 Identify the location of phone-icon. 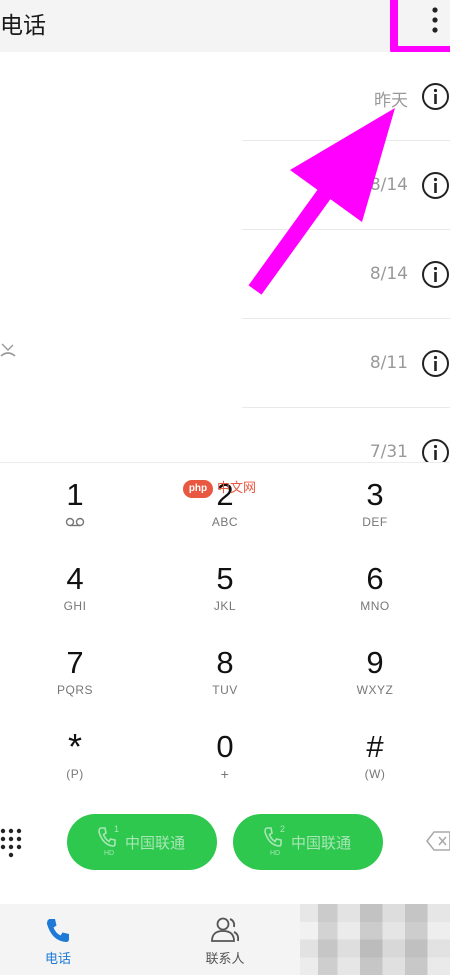
(58, 930).